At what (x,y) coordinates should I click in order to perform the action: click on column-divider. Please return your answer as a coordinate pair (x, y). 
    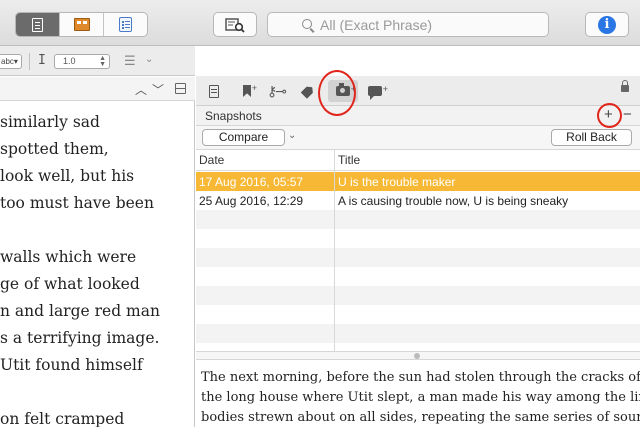
    Looking at the image, I should click on (334, 250).